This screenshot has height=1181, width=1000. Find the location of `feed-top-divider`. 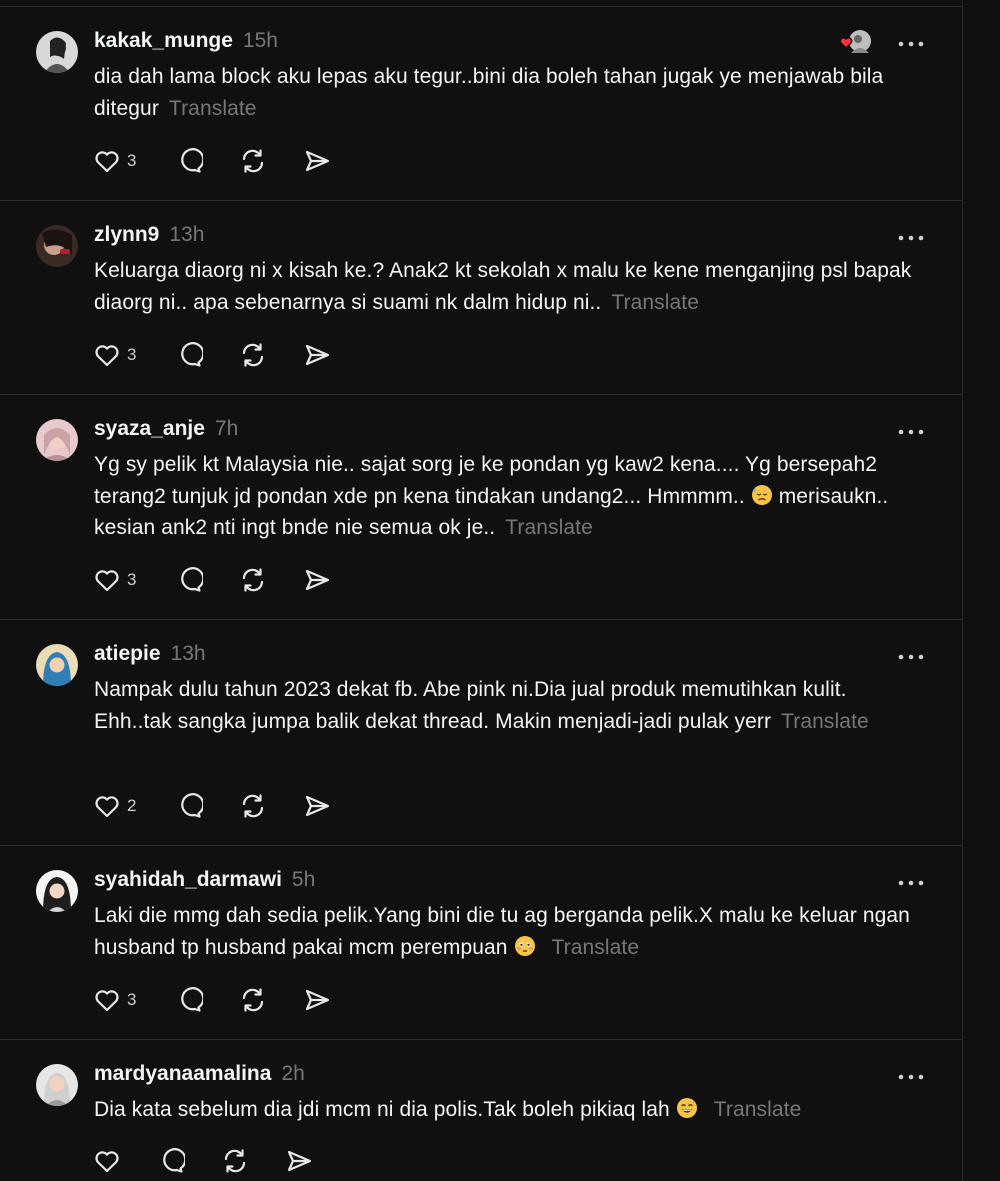

feed-top-divider is located at coordinates (481, 3).